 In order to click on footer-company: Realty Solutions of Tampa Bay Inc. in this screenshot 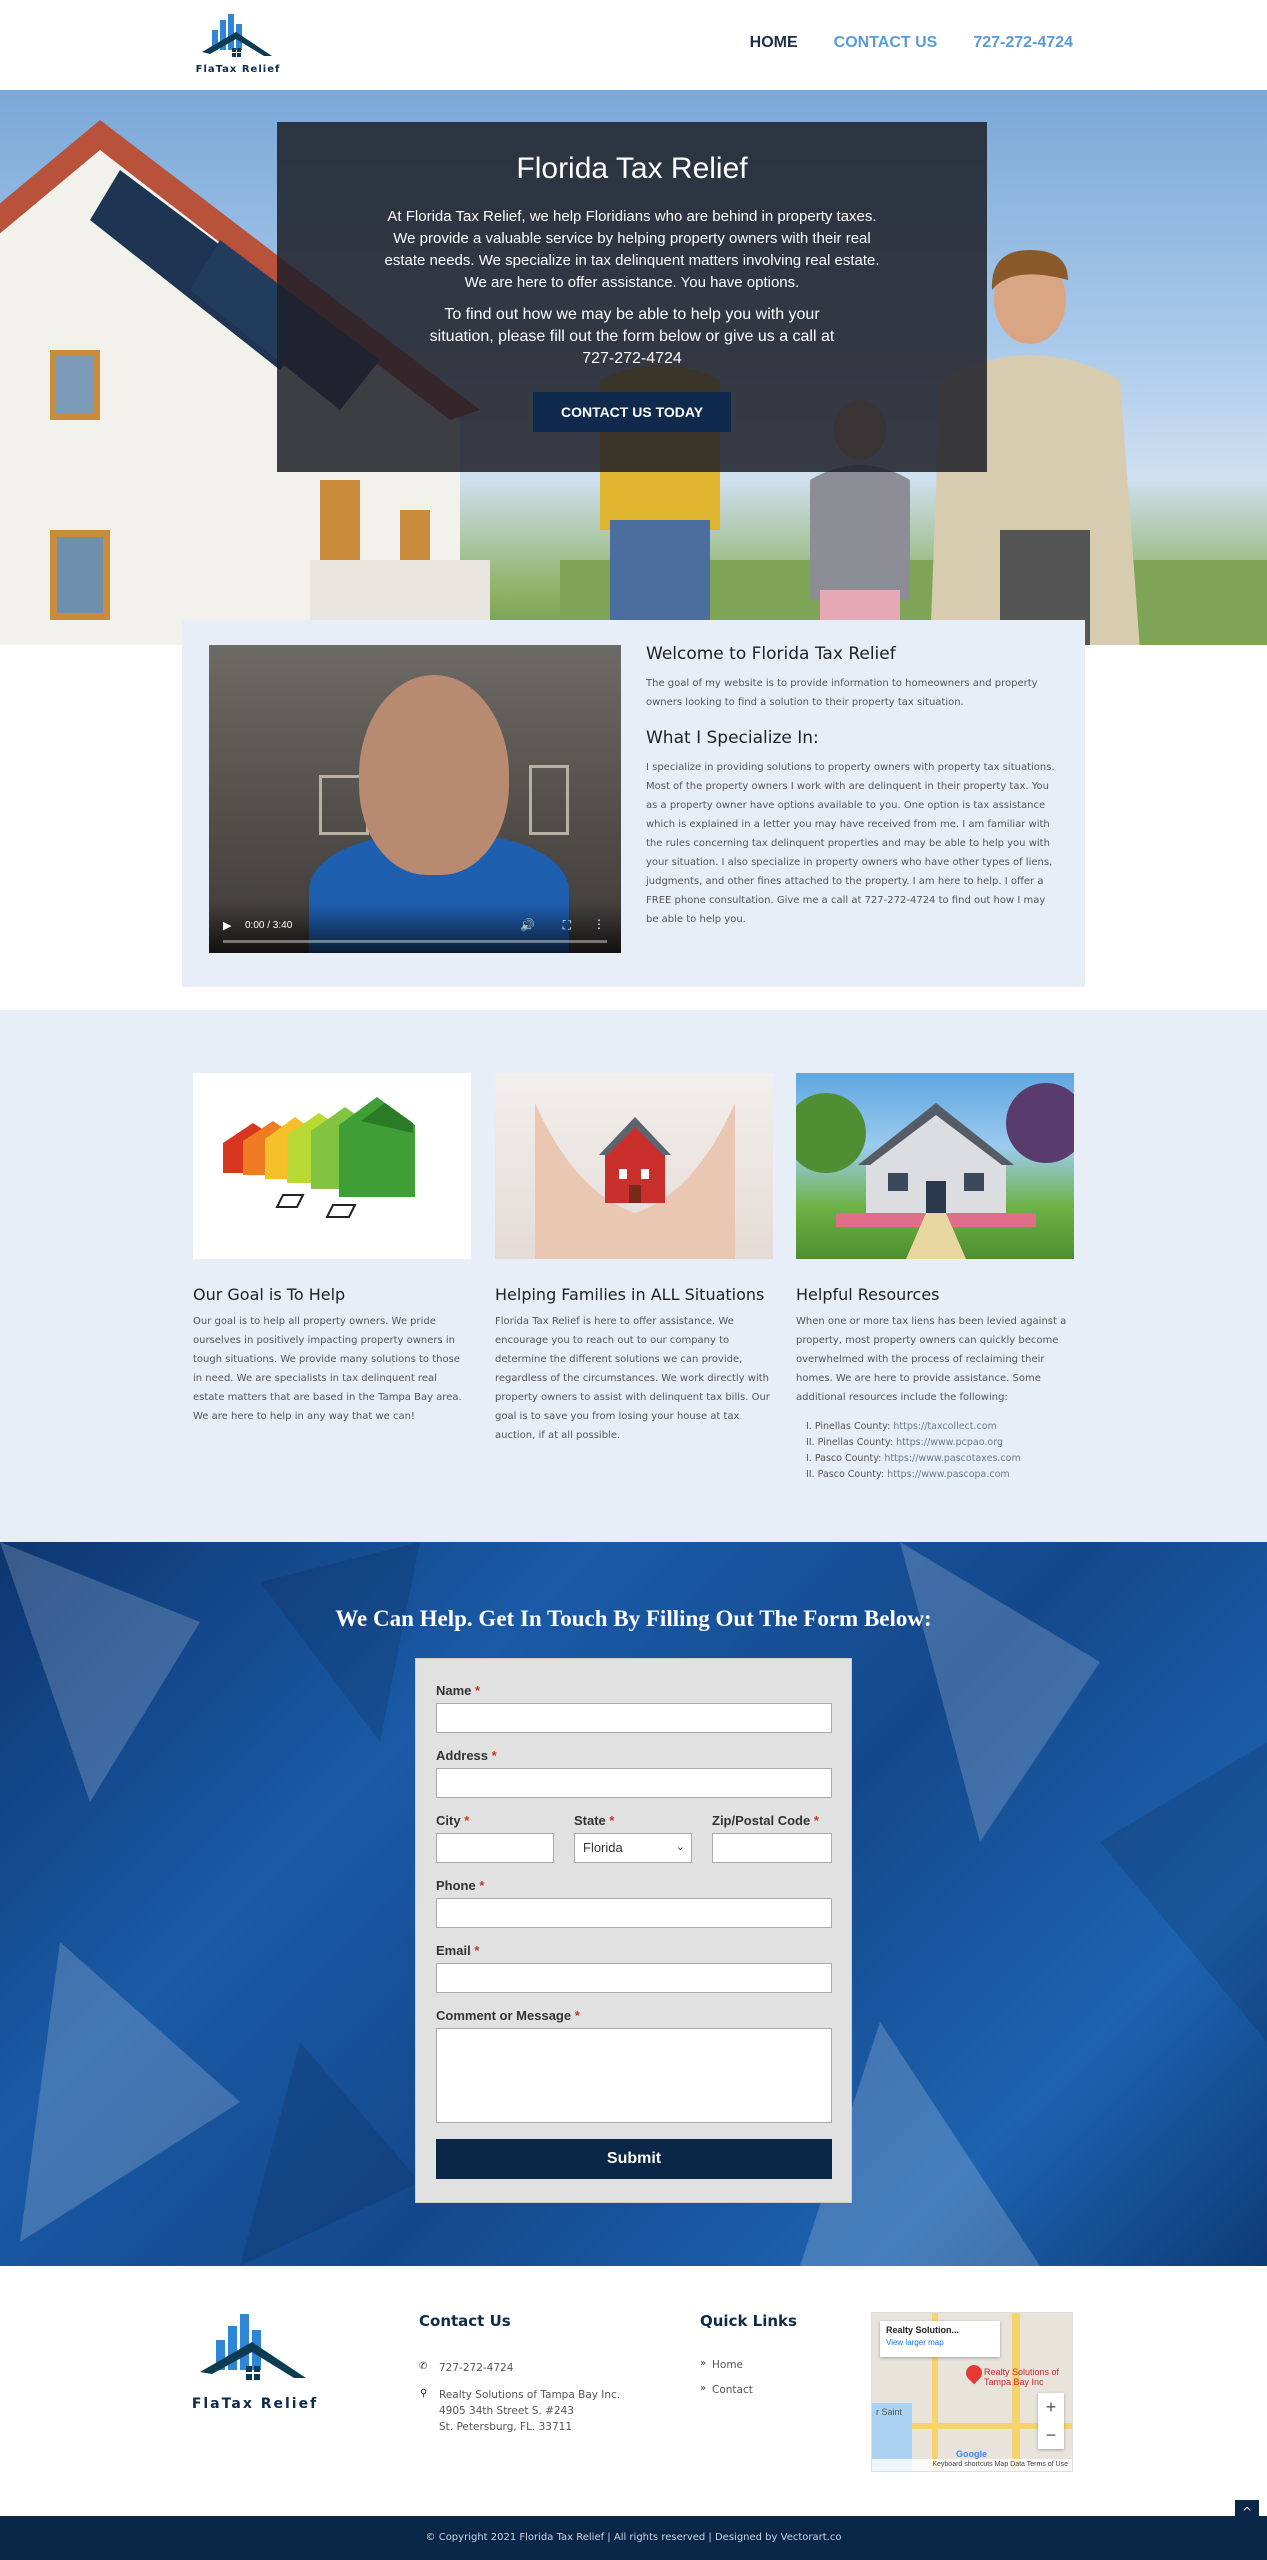, I will do `click(530, 2395)`.